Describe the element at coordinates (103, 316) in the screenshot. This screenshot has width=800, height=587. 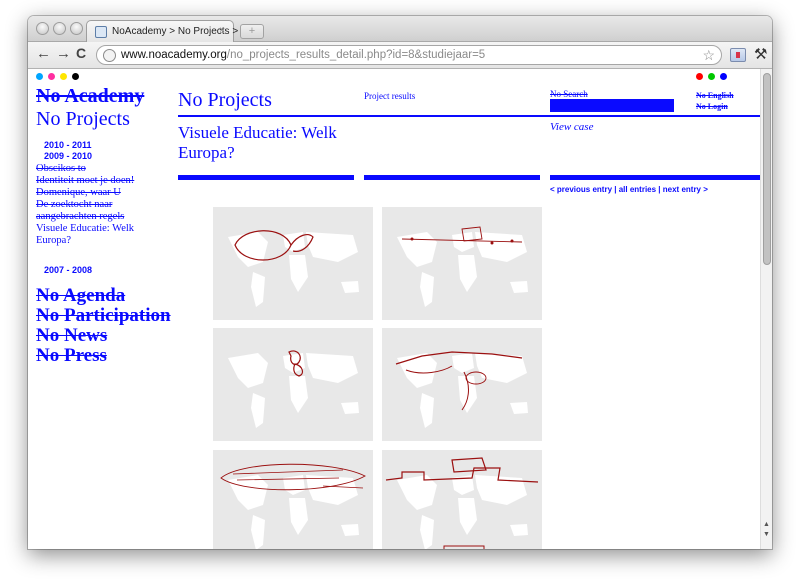
I see `nav-participation: No Participation` at that location.